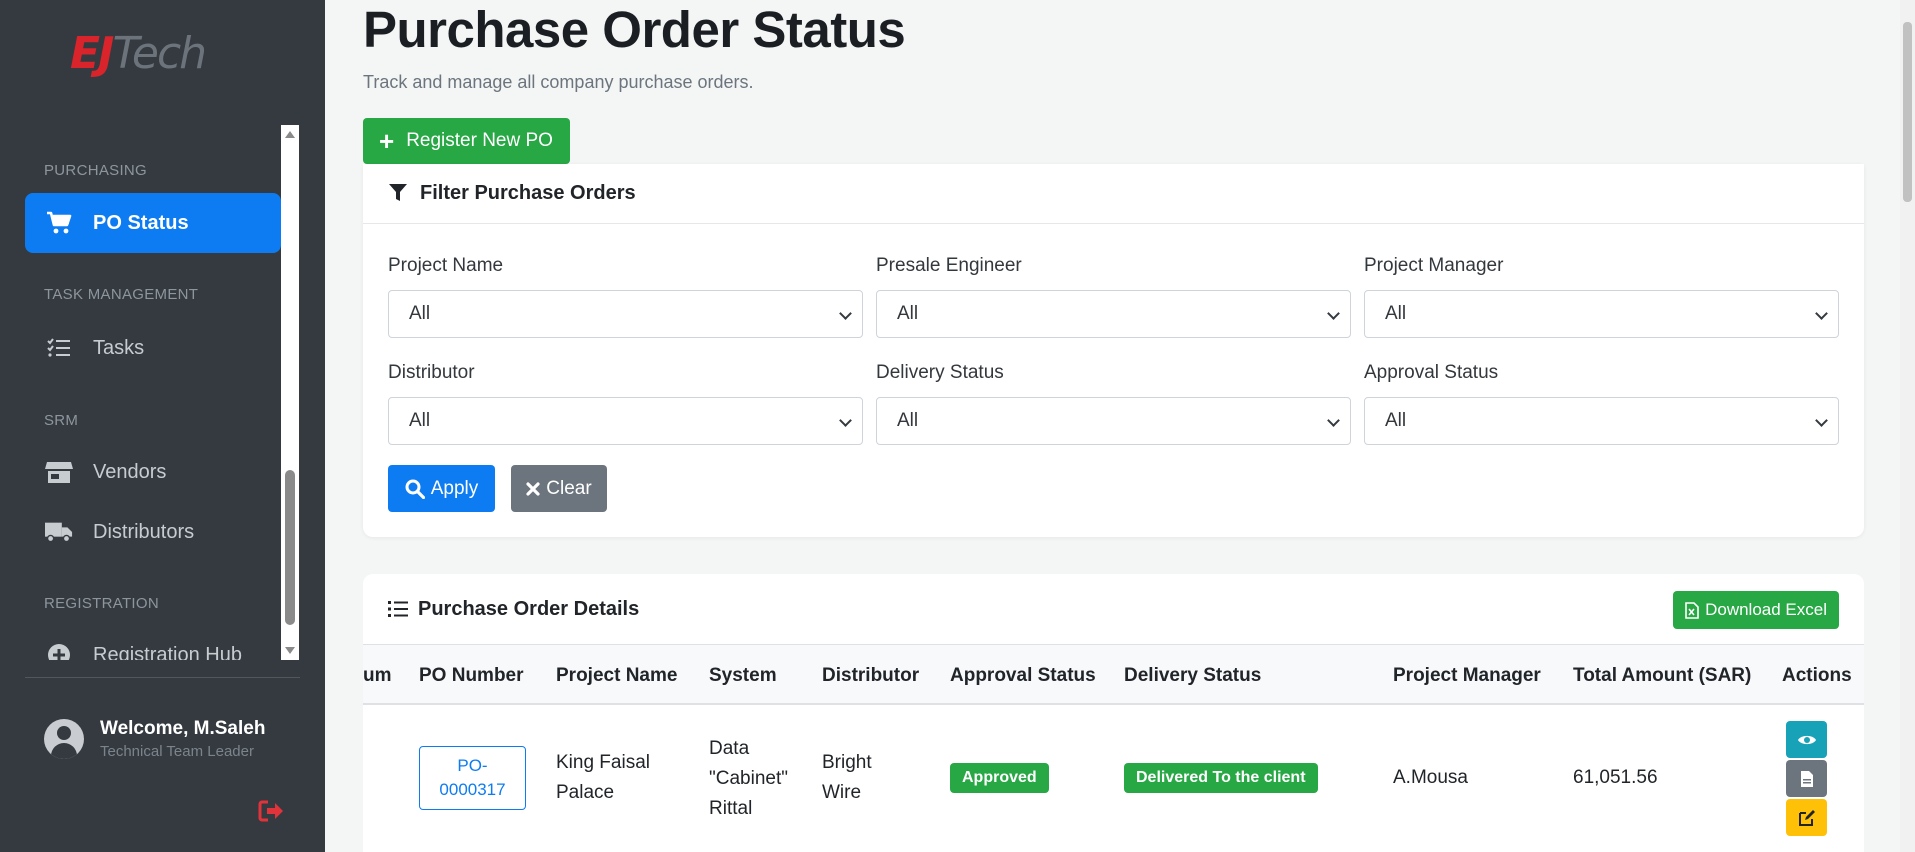 The width and height of the screenshot is (1915, 852). What do you see at coordinates (446, 265) in the screenshot?
I see `project-name-label: Project Name` at bounding box center [446, 265].